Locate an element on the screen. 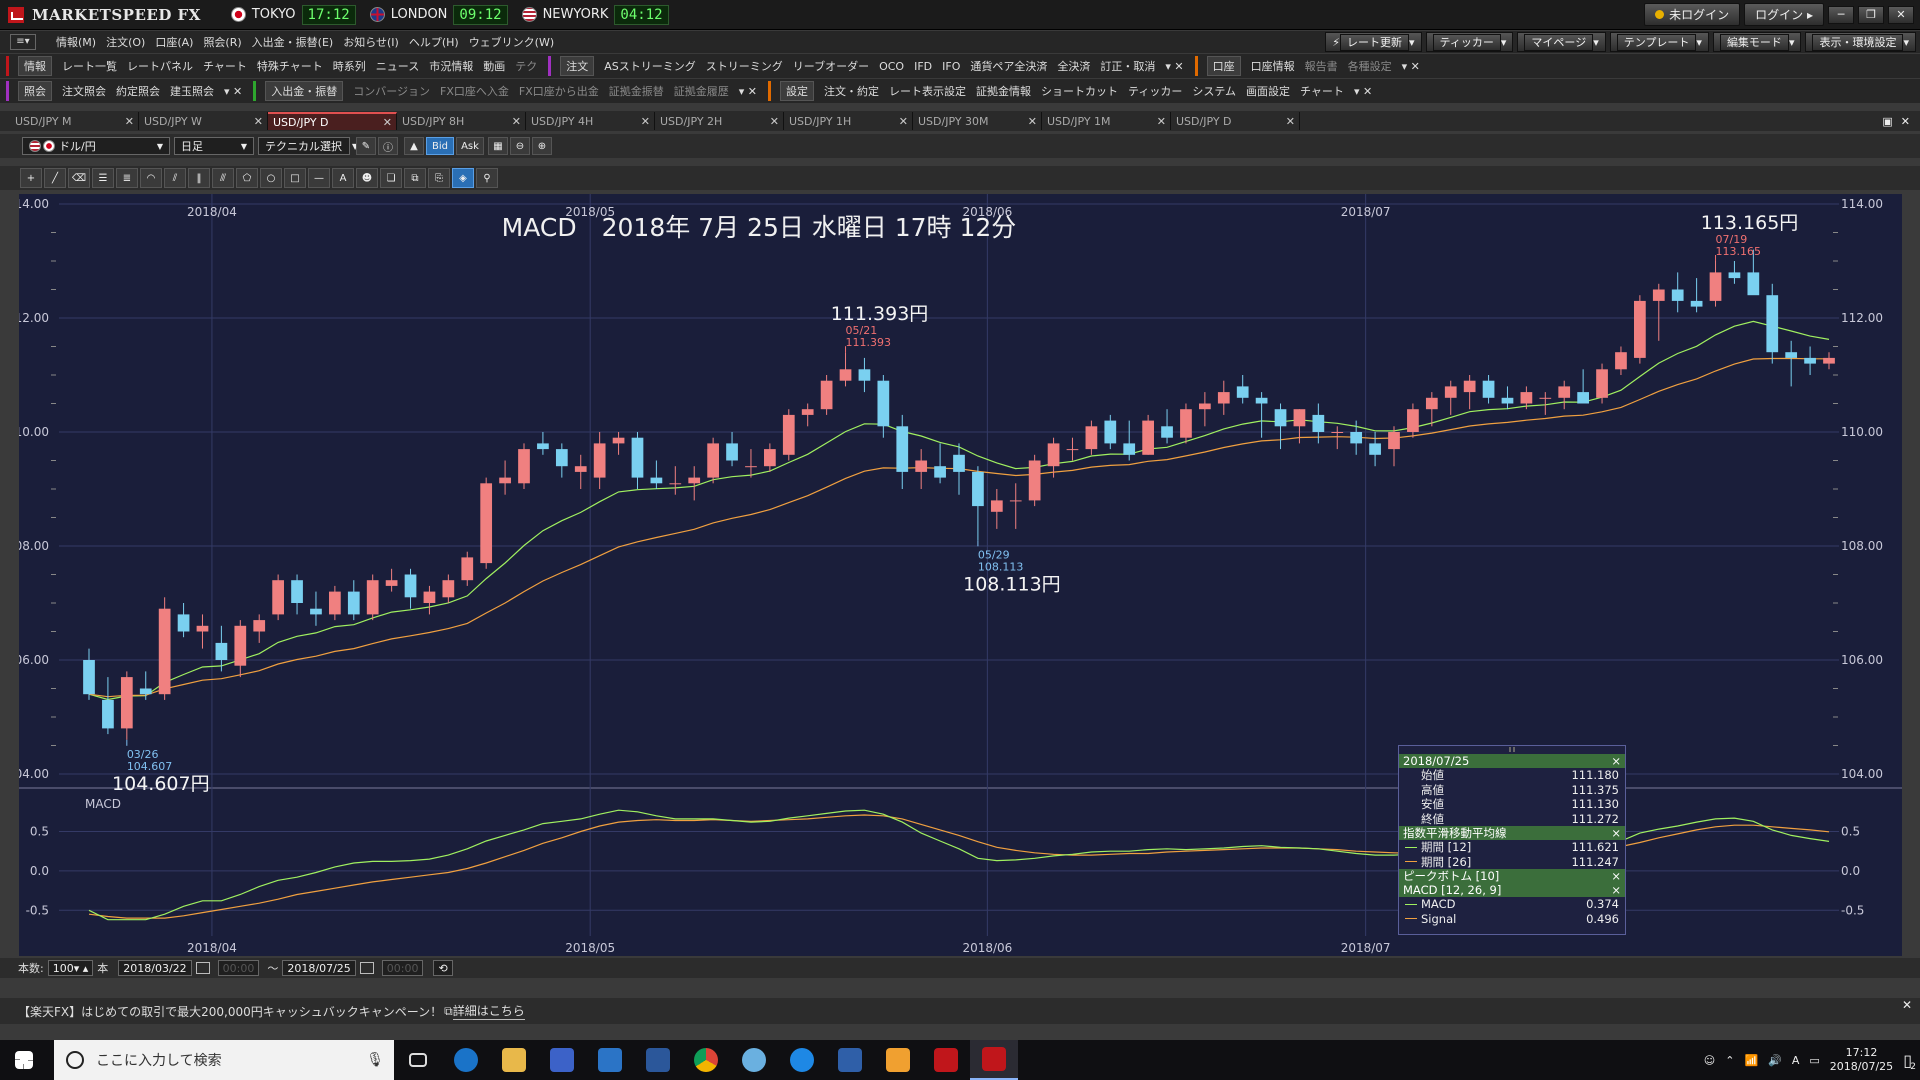  people-icon: ☺ is located at coordinates (1709, 1060).